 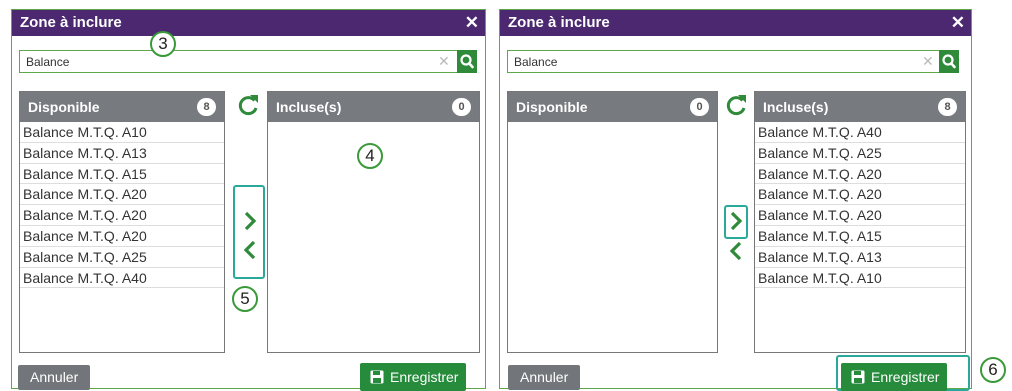 What do you see at coordinates (373, 222) in the screenshot?
I see `included-list: Incluse(s) 0` at bounding box center [373, 222].